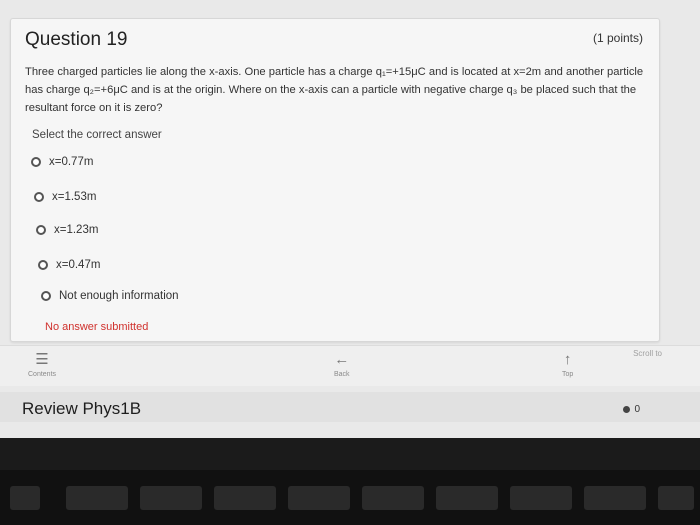 This screenshot has width=700, height=525. I want to click on footer-bar: Review Phys1B 0, so click(350, 407).